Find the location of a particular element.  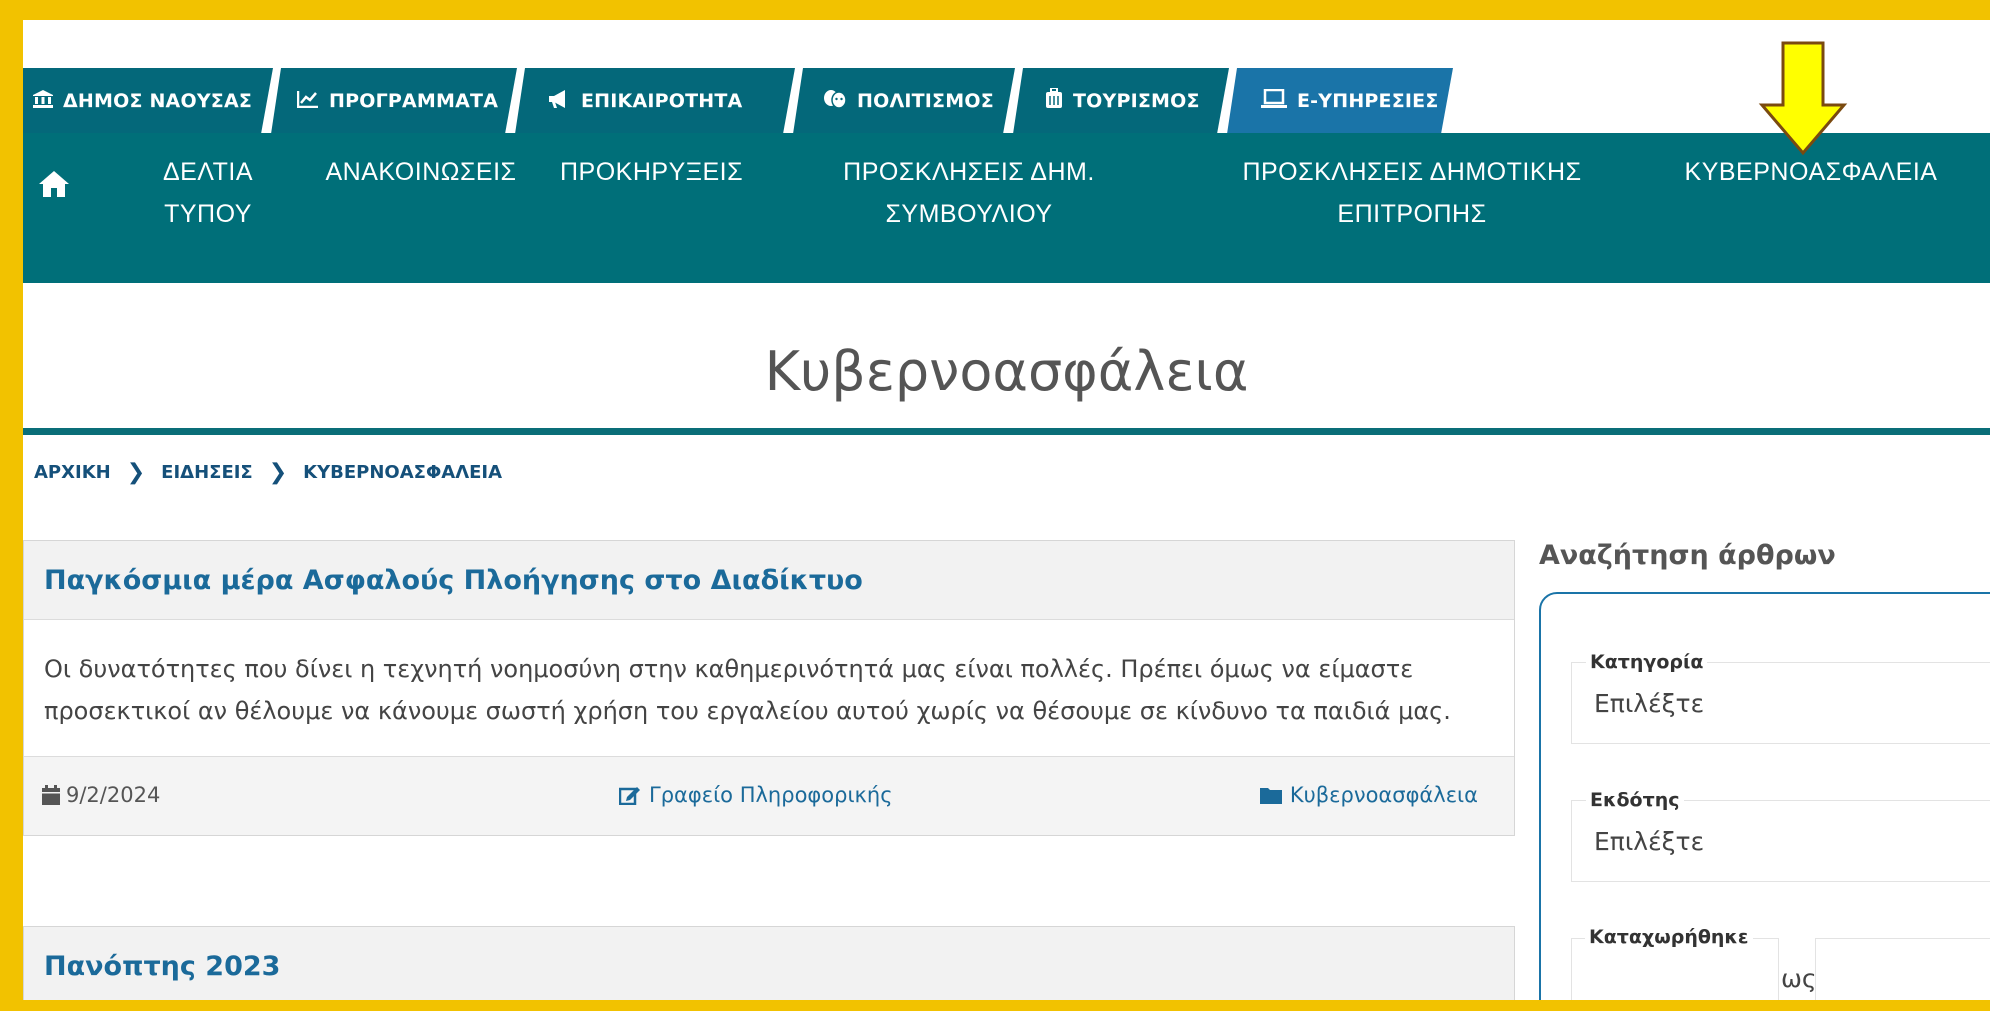

tab-e-ypiresies: E-ΥΠΗΡΕΣΙΕΣ is located at coordinates (1340, 101).